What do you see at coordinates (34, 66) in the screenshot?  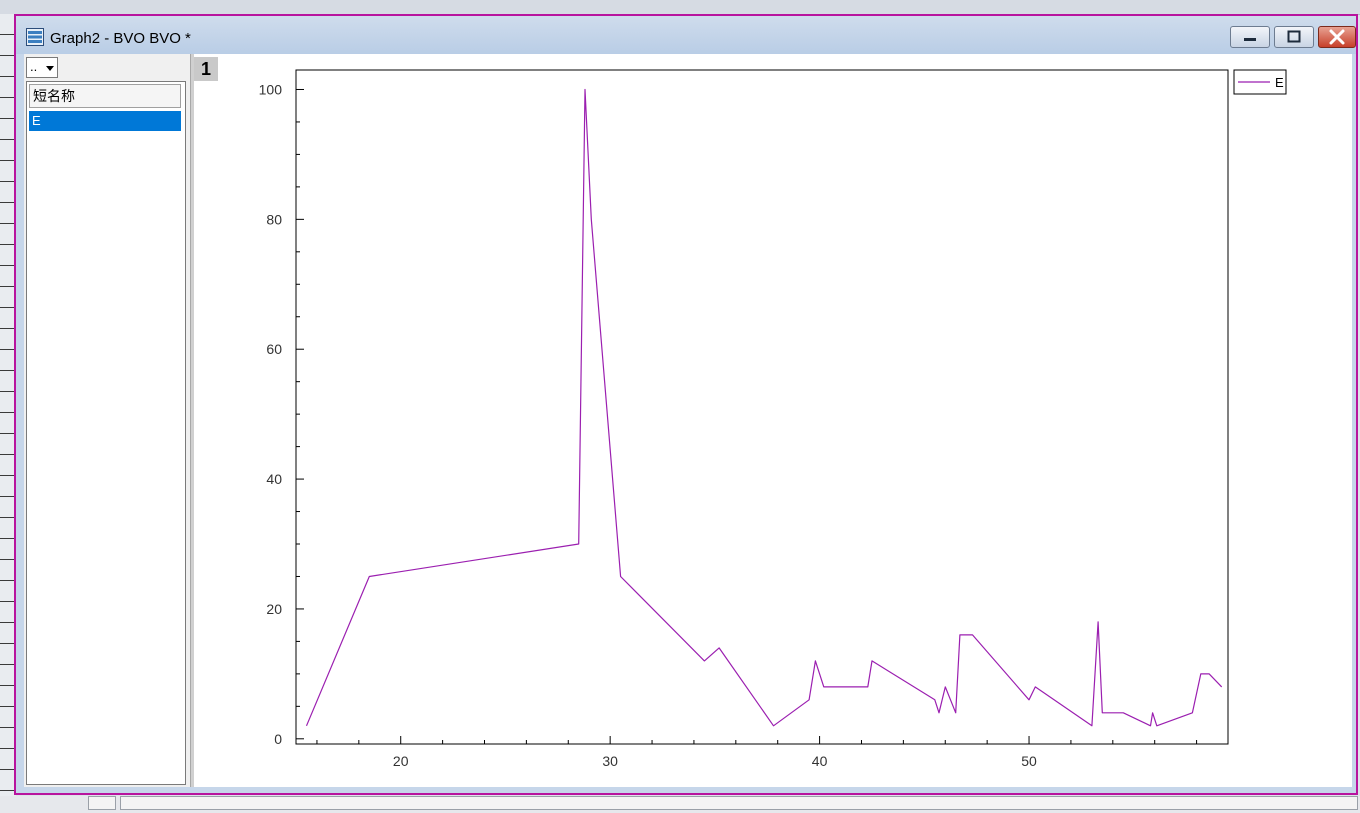 I see `layer-dropdown-value: ..` at bounding box center [34, 66].